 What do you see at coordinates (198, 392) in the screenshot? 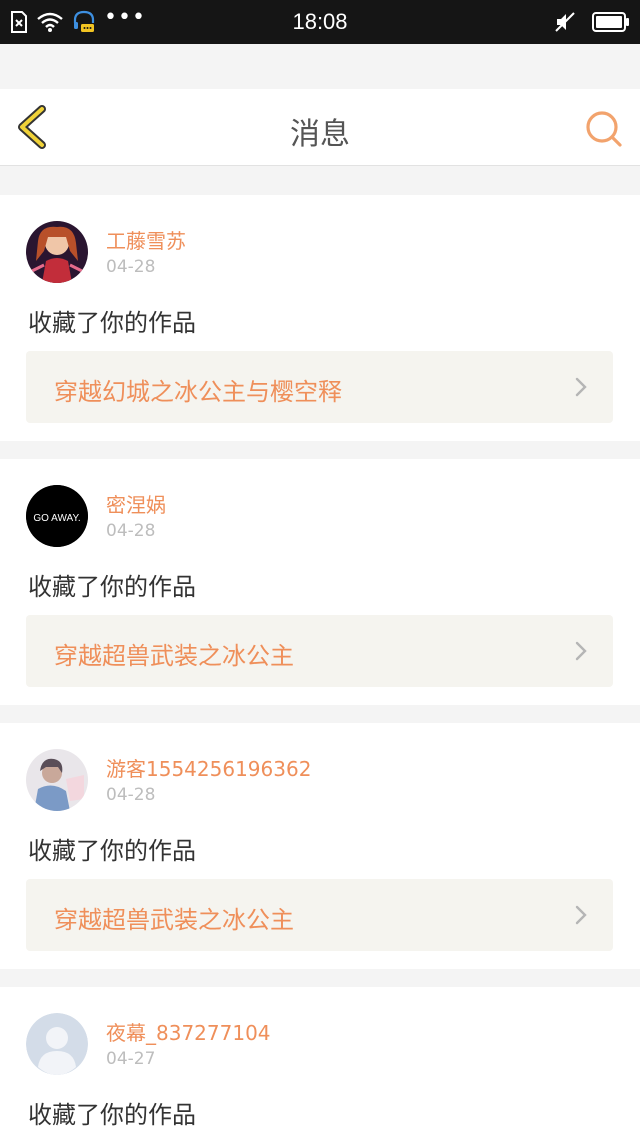
I see `work-title: 穿越幻城之冰公主与樱空释` at bounding box center [198, 392].